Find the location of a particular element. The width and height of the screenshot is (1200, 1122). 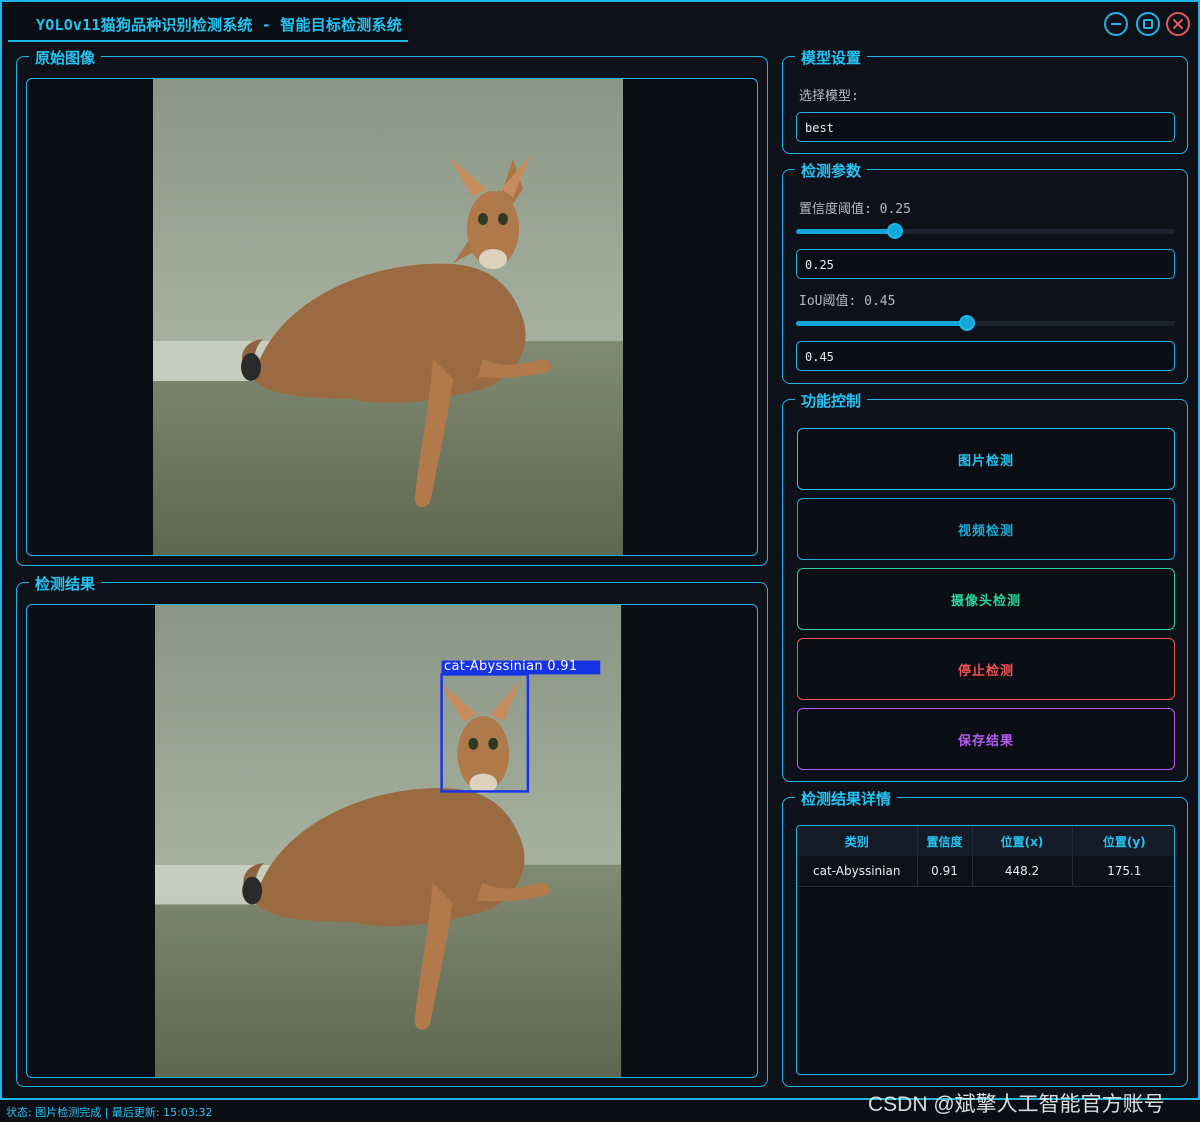

camera-detect-button: 摄像头检测 is located at coordinates (986, 599).